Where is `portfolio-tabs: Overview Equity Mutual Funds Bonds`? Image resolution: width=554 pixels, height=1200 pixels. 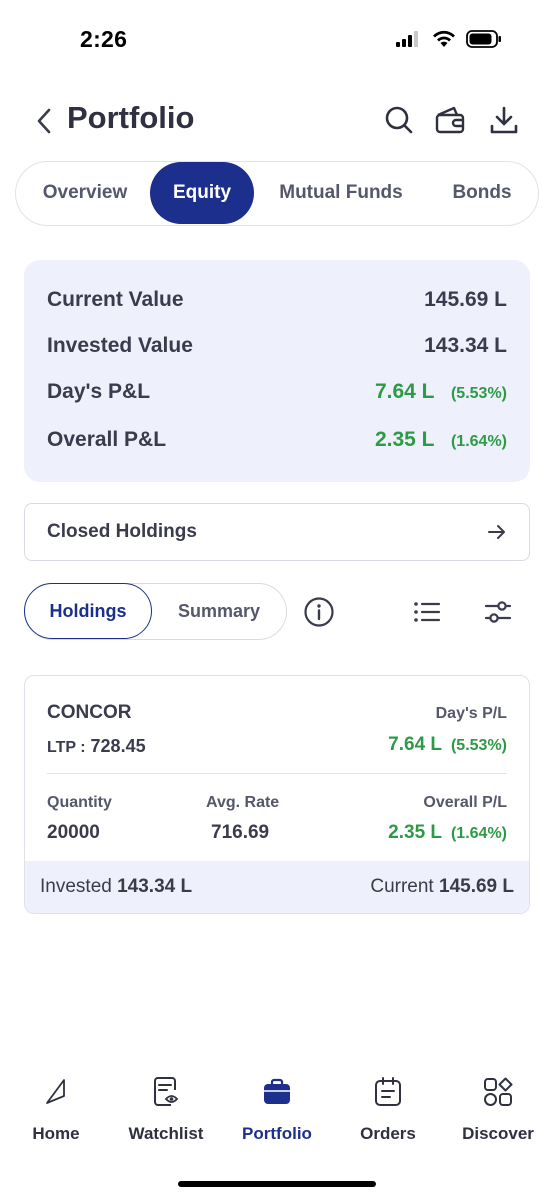
portfolio-tabs: Overview Equity Mutual Funds Bonds is located at coordinates (277, 193).